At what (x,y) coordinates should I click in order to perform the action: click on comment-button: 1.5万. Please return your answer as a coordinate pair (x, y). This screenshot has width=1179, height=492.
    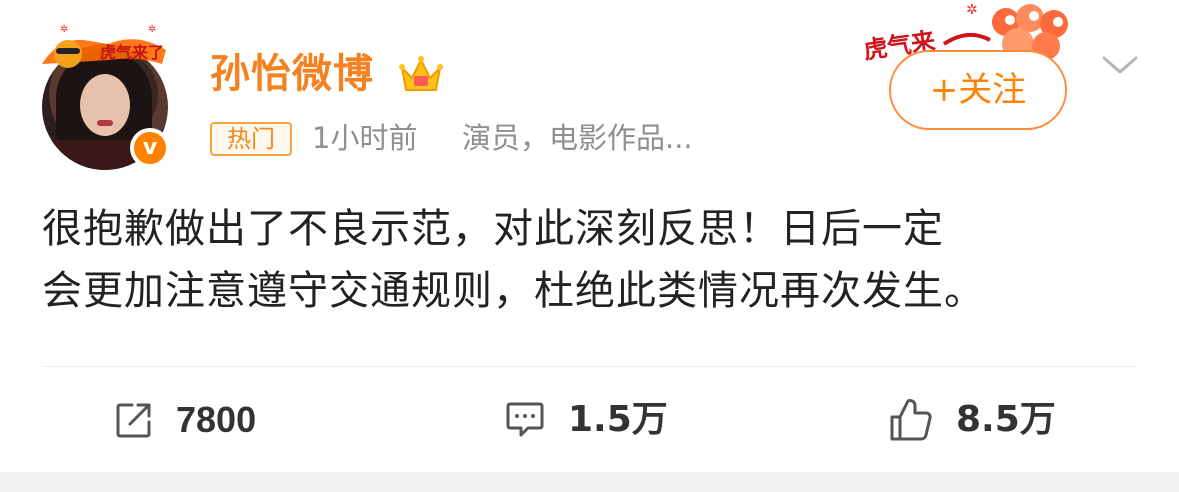
    Looking at the image, I should click on (586, 420).